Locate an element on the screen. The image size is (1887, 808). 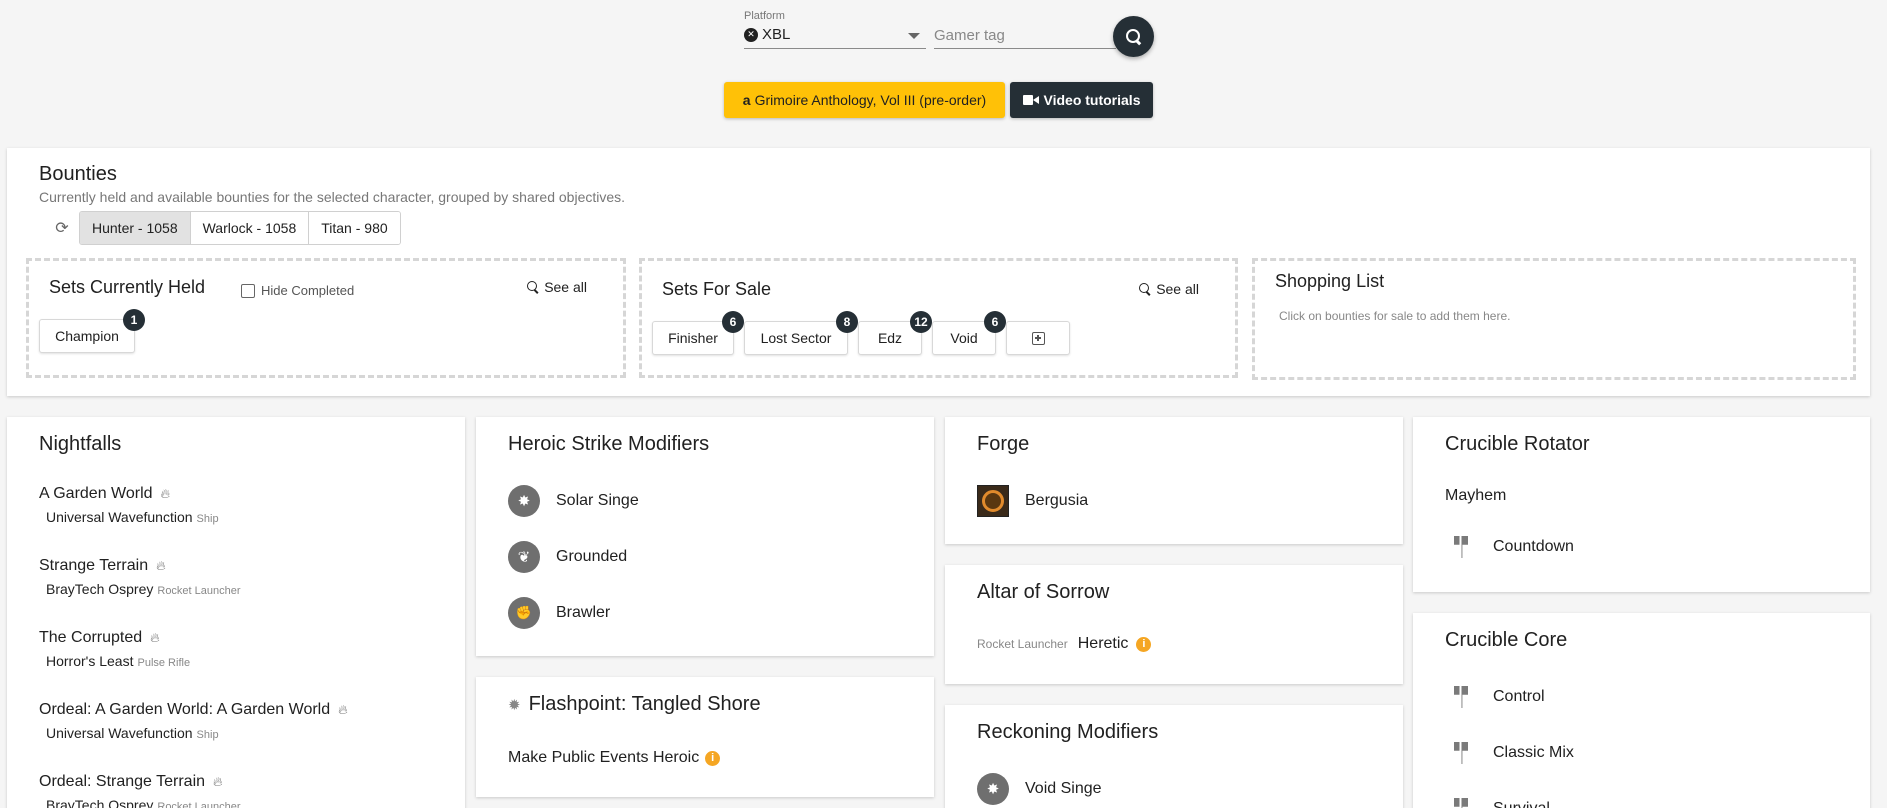
nightfall-name: Strange Terrain is located at coordinates (94, 565).